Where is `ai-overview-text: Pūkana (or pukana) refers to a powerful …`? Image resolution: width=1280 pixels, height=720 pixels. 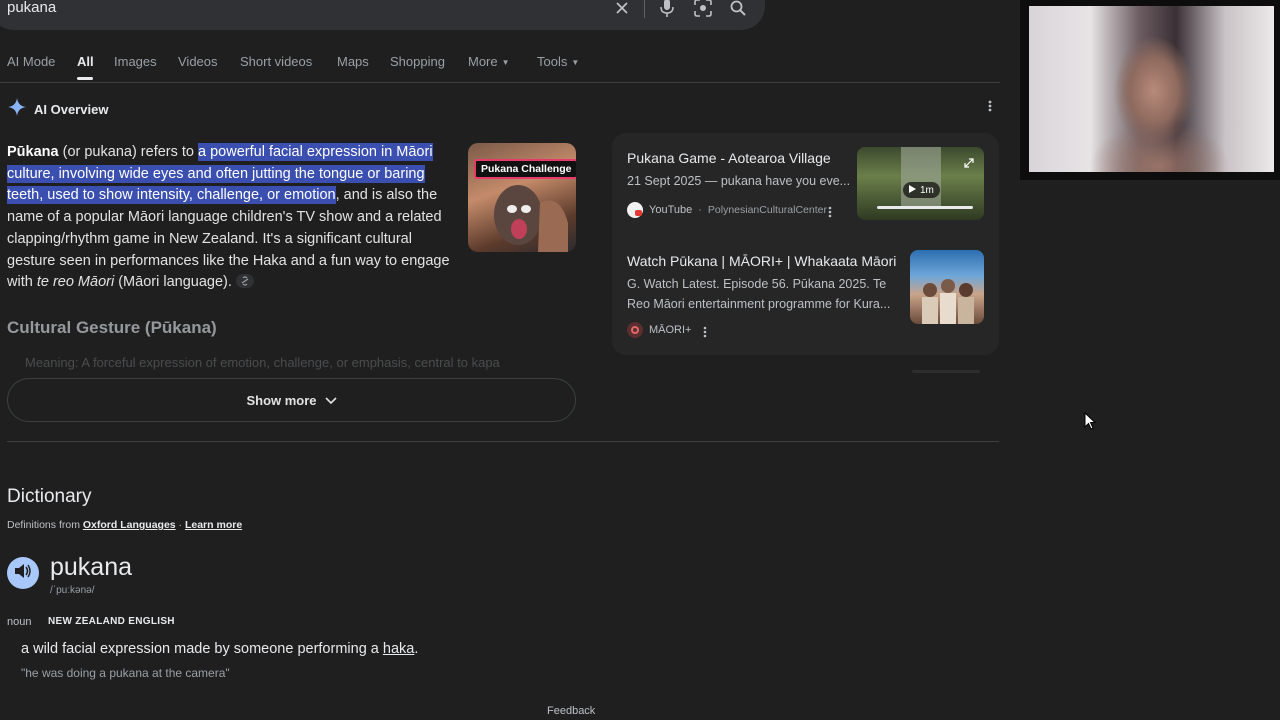 ai-overview-text: Pūkana (or pukana) refers to a powerful … is located at coordinates (233, 218).